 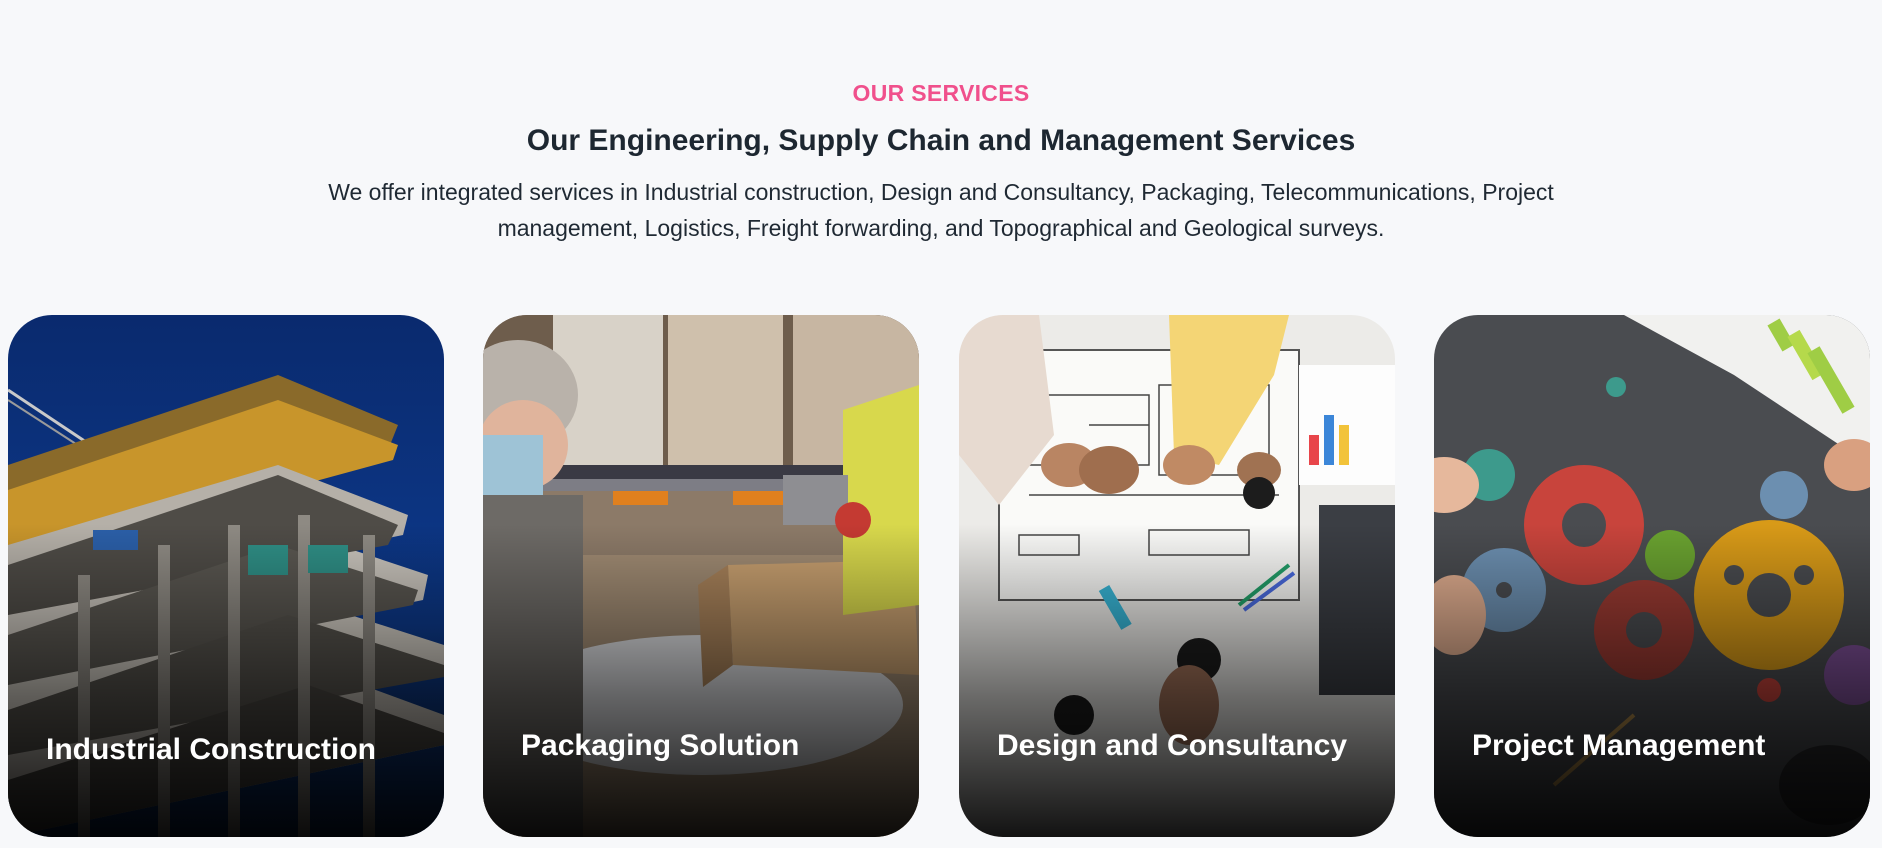 I want to click on service-card-title: Industrial Construction, so click(x=211, y=749).